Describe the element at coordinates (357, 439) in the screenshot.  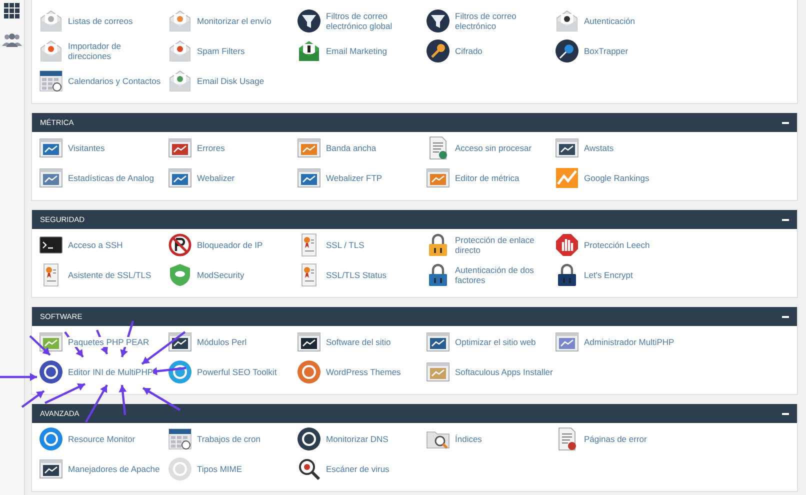
I see `tool-link: Monitorizar DNS` at that location.